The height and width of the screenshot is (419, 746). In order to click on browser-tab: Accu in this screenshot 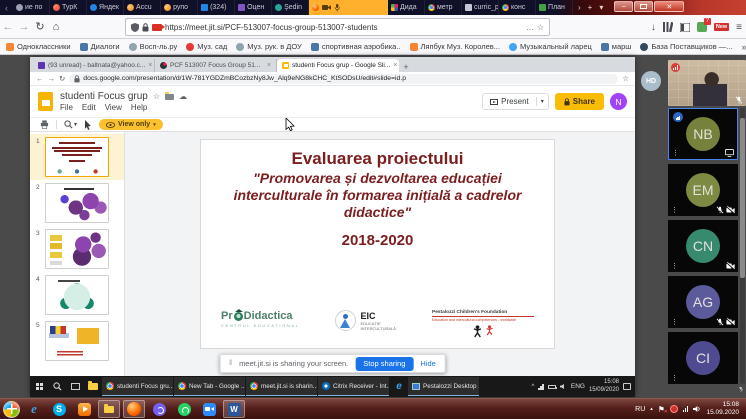, I will do `click(143, 7)`.